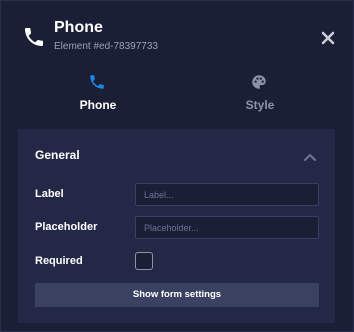 This screenshot has width=354, height=332. Describe the element at coordinates (144, 261) in the screenshot. I see `required-checkbox` at that location.